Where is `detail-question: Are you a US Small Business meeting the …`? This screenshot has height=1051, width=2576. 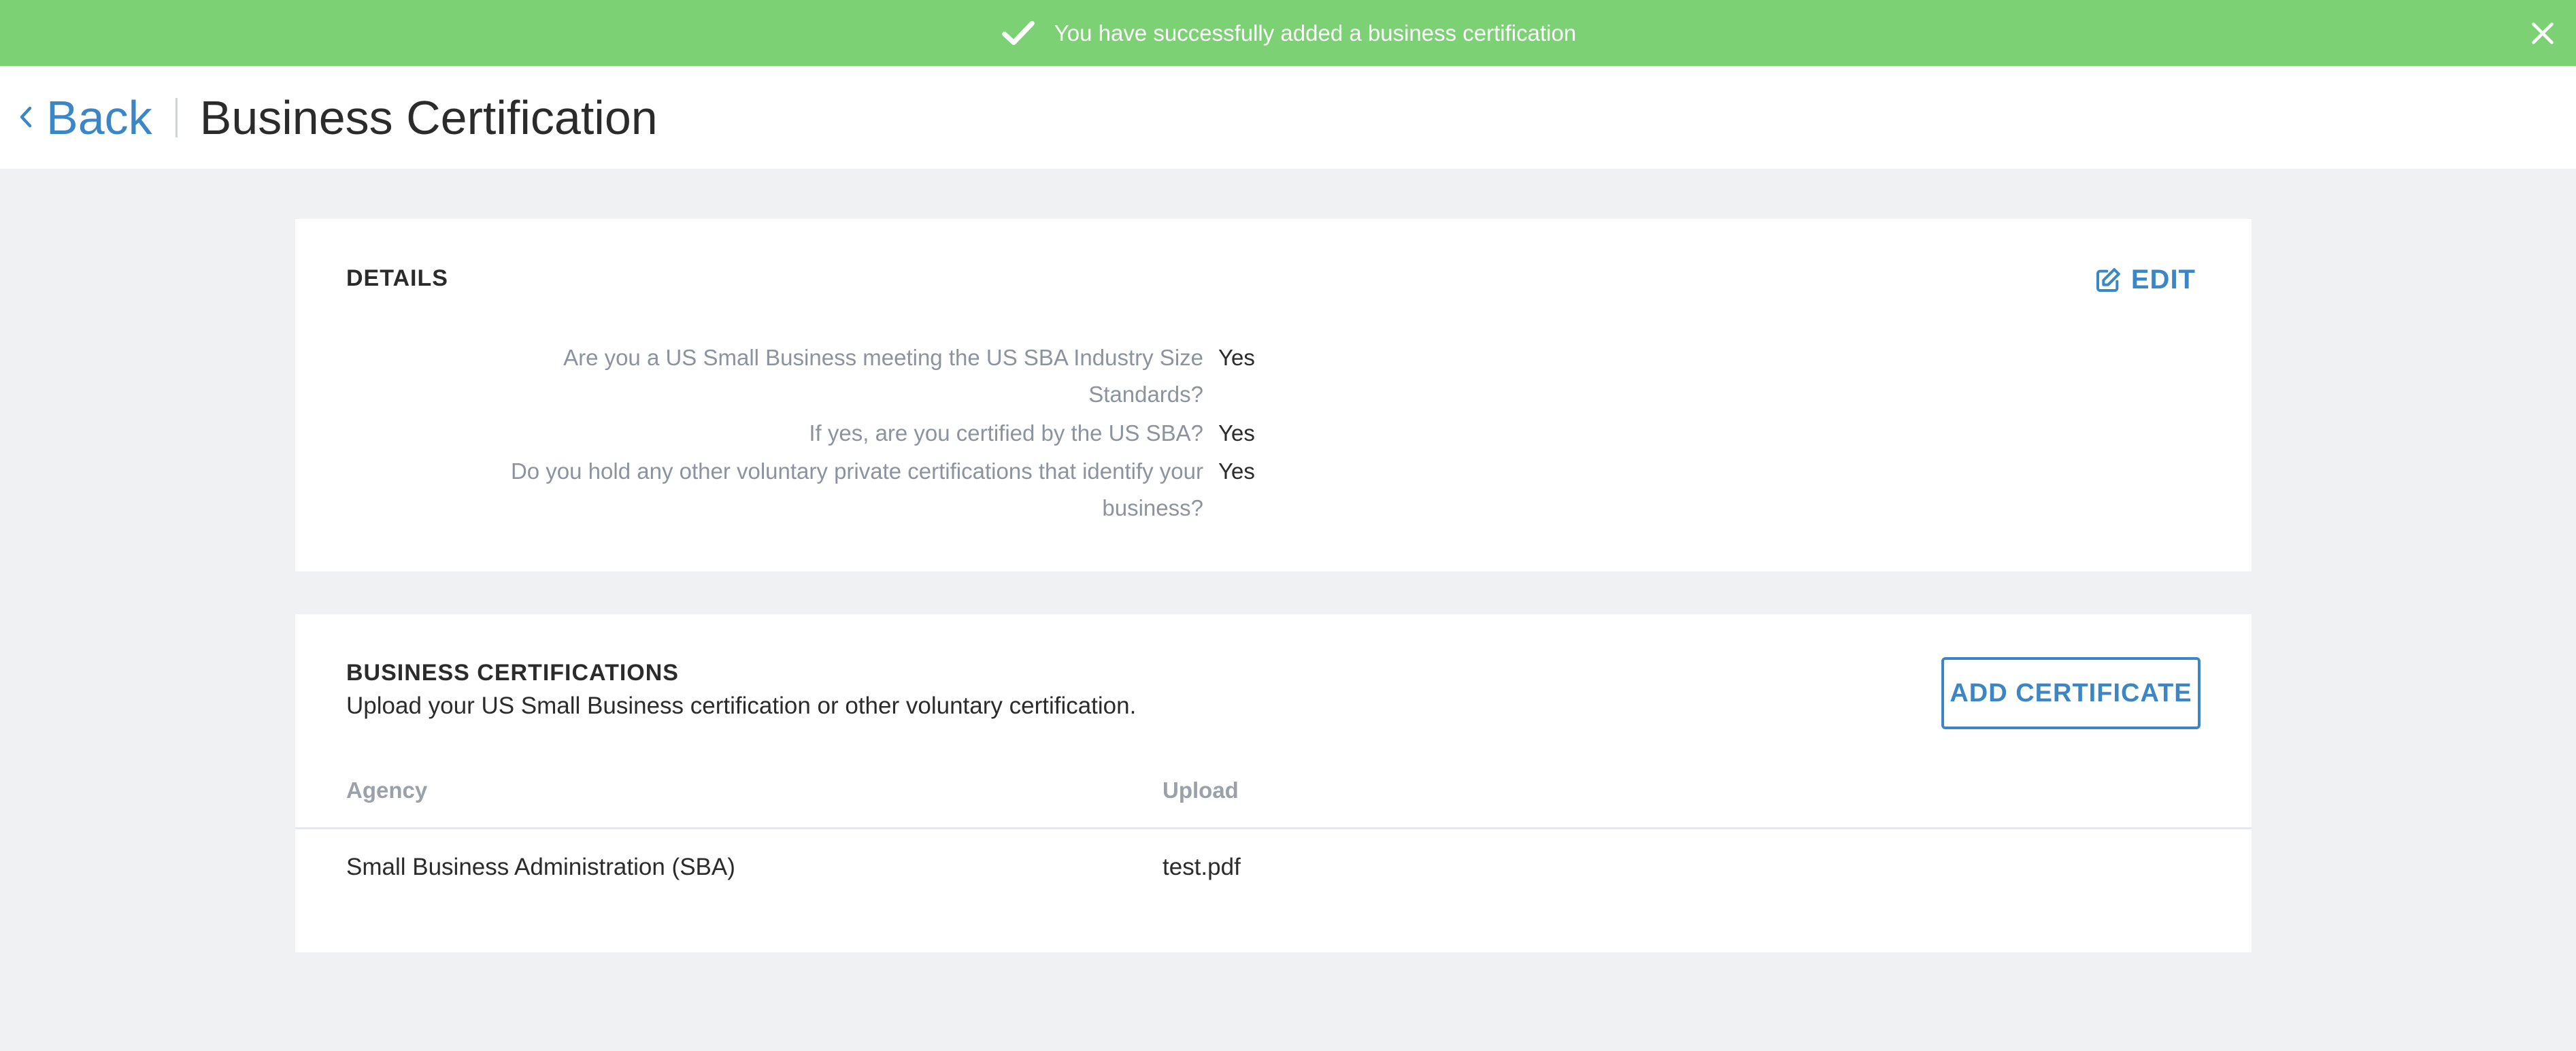
detail-question: Are you a US Small Business meeting the … is located at coordinates (883, 376).